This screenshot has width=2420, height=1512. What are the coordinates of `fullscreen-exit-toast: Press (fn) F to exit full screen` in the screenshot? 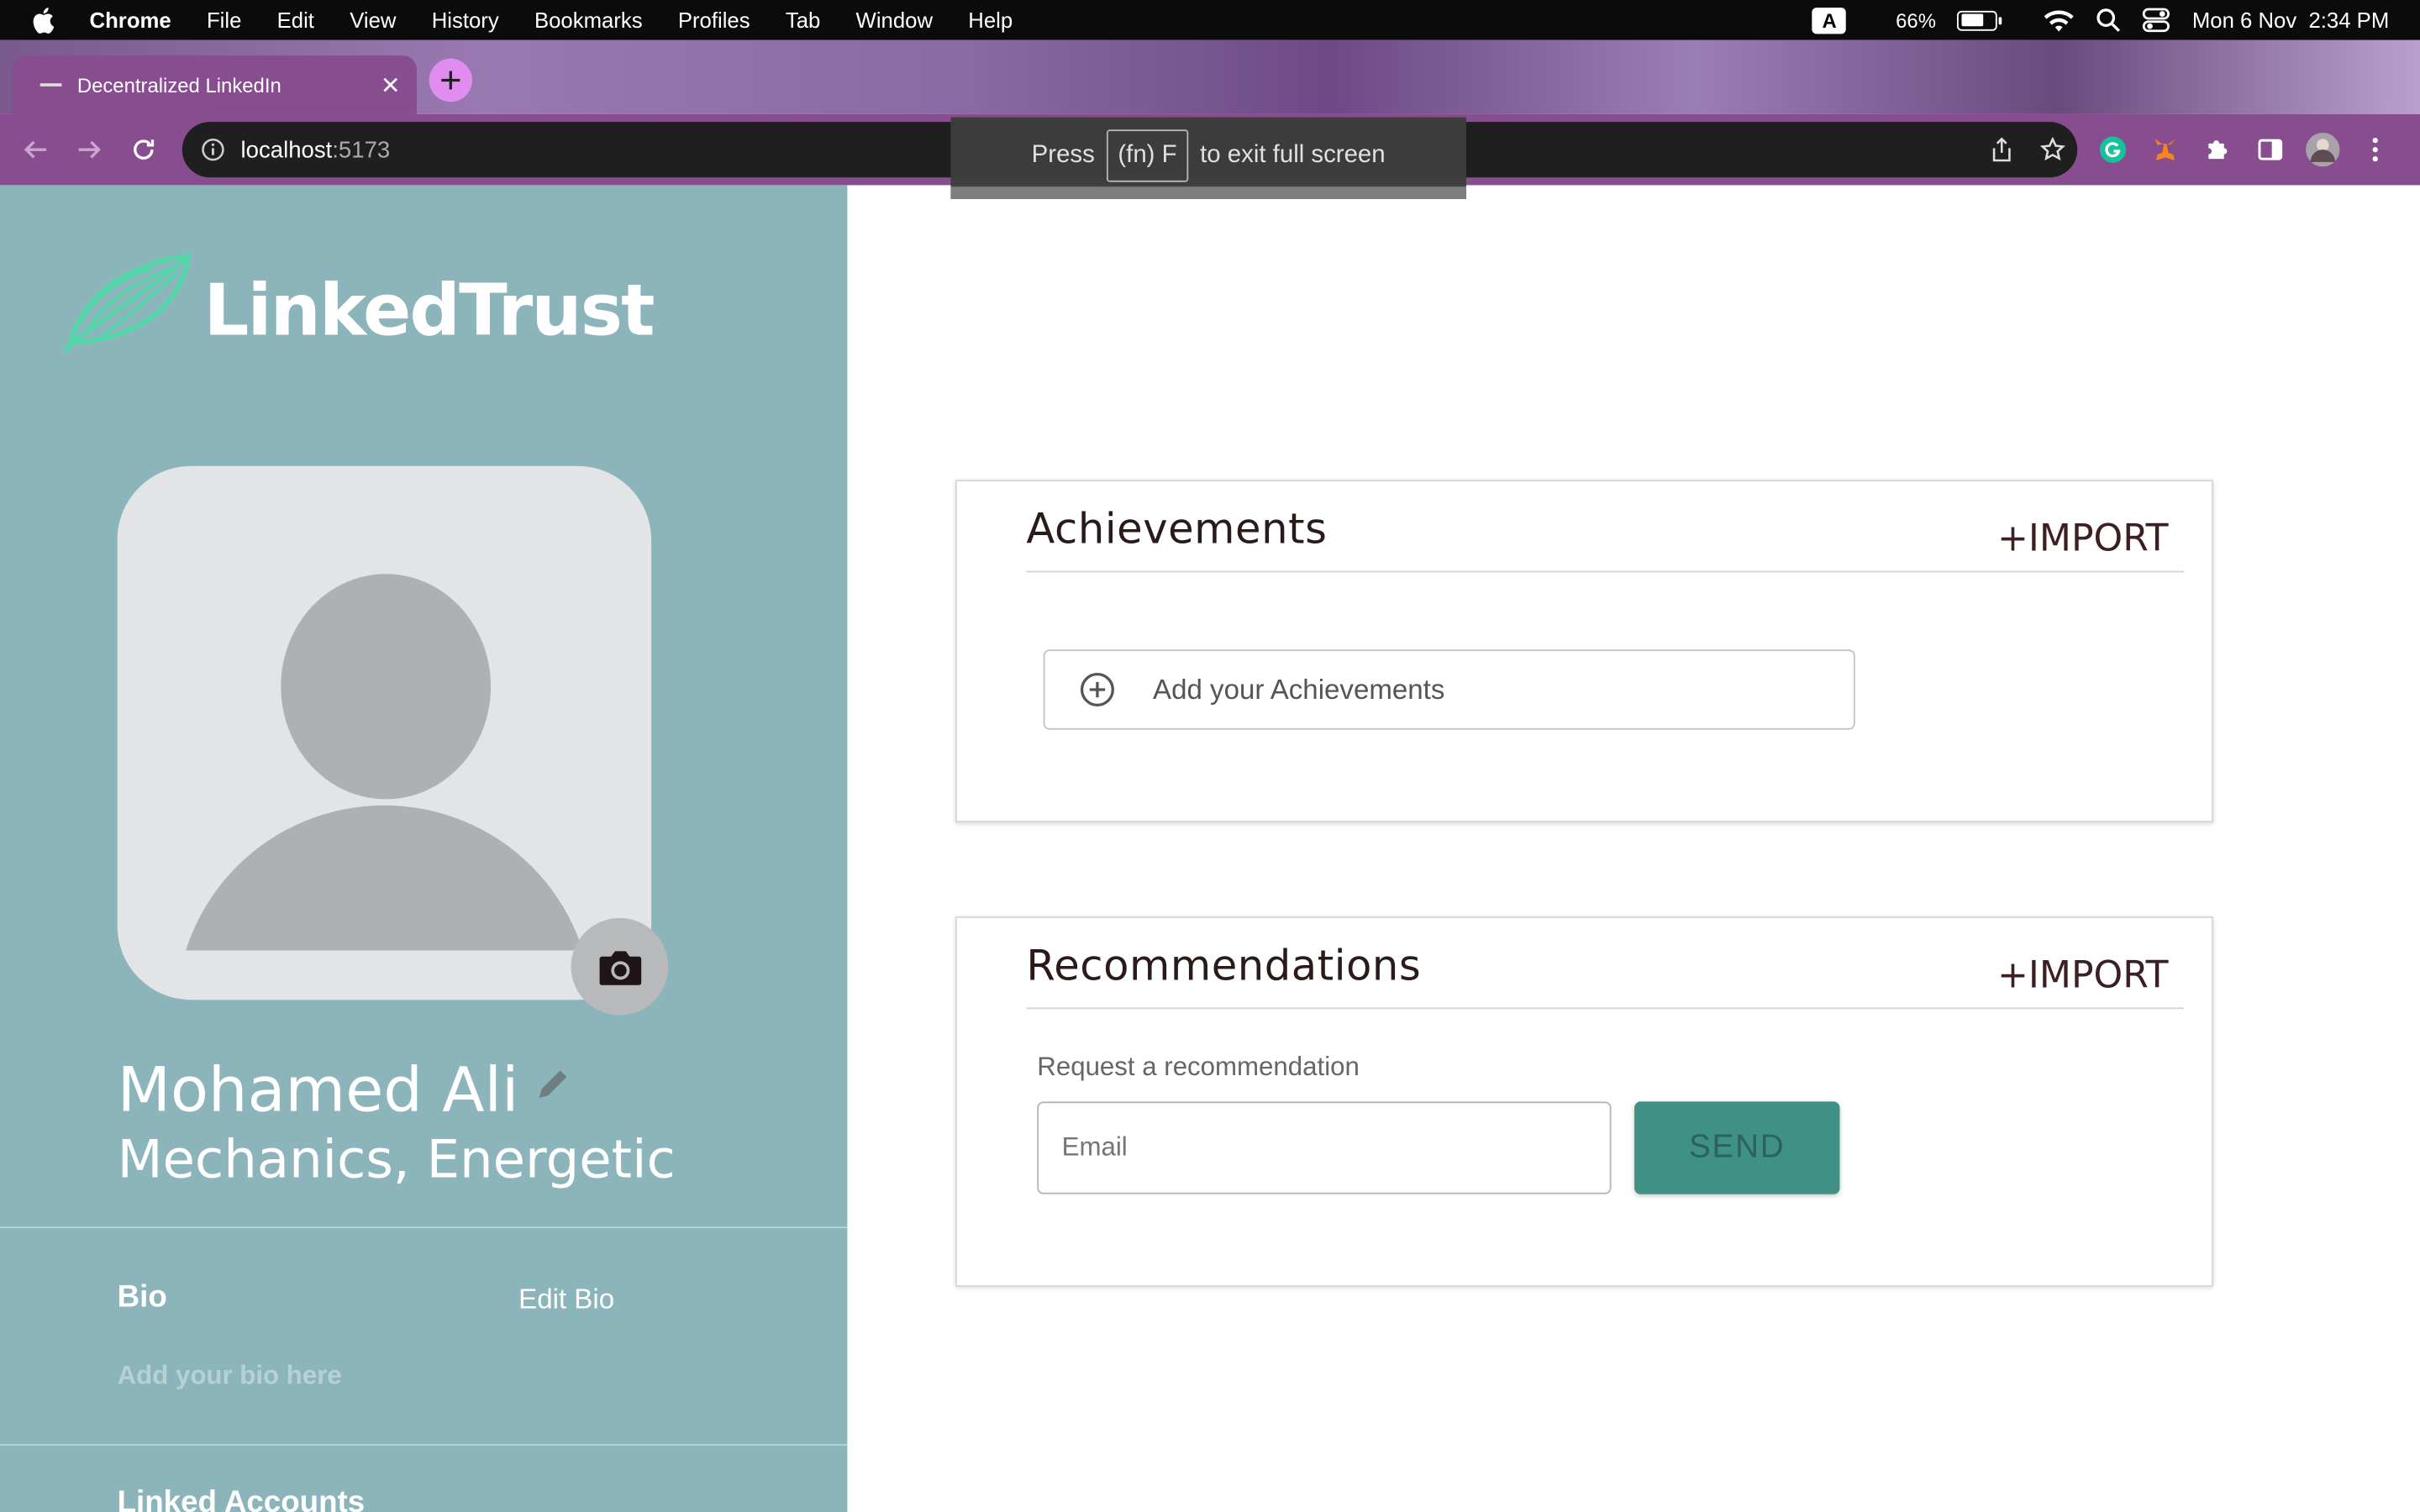 It's located at (1208, 158).